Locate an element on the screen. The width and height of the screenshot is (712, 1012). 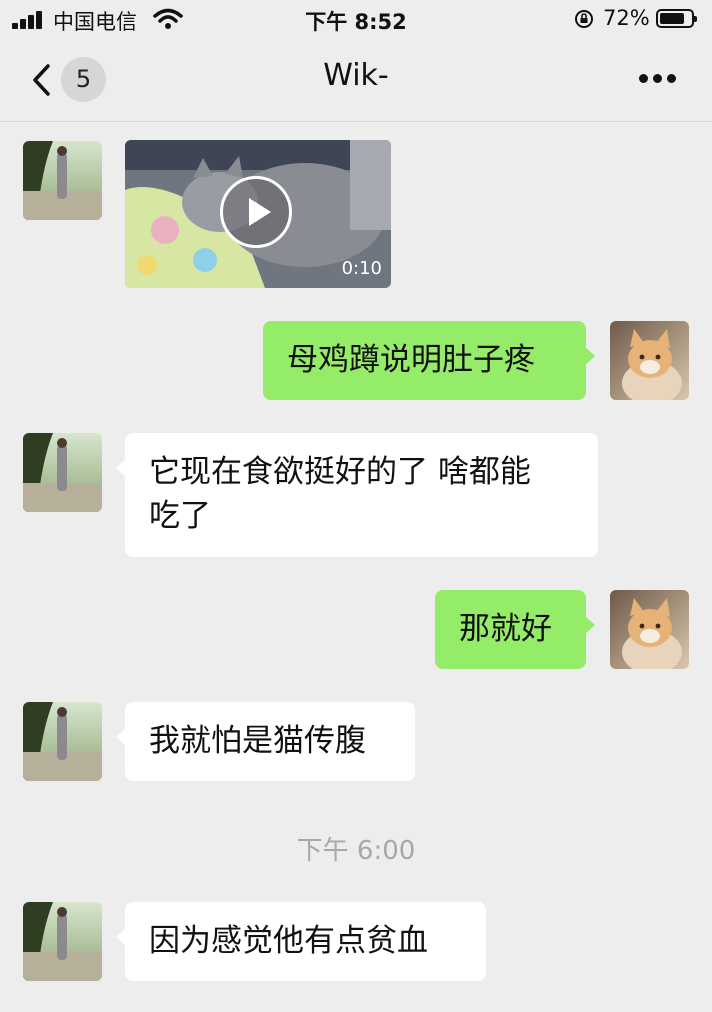
chat-header: 5 Wik- is located at coordinates (356, 81).